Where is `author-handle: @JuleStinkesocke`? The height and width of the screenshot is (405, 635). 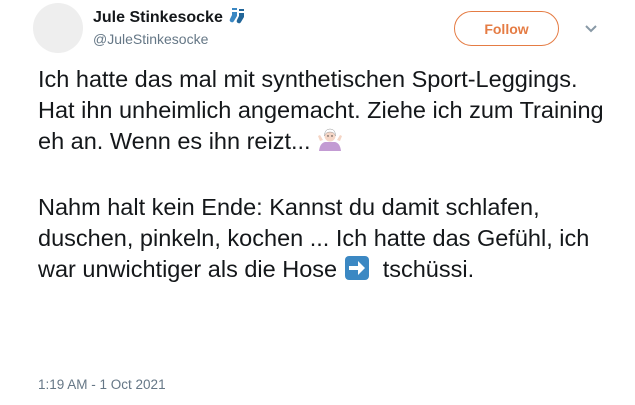 author-handle: @JuleStinkesocke is located at coordinates (150, 39).